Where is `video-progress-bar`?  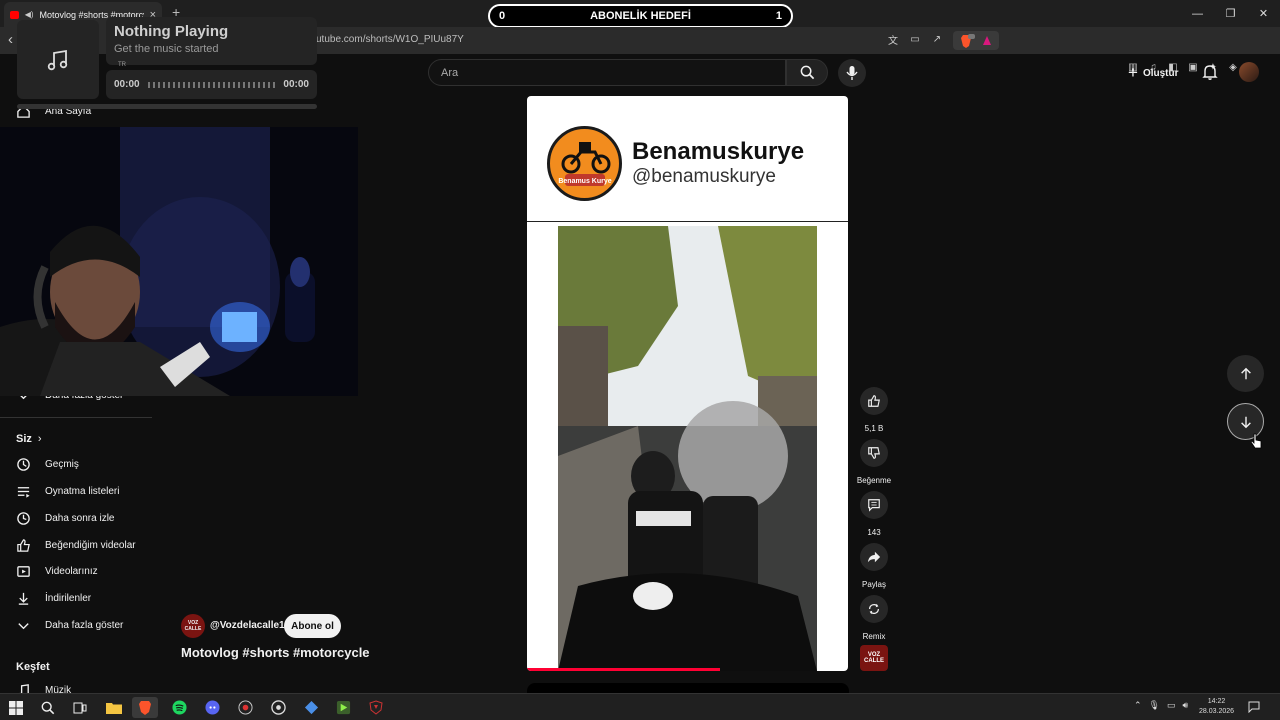
video-progress-bar is located at coordinates (623, 669).